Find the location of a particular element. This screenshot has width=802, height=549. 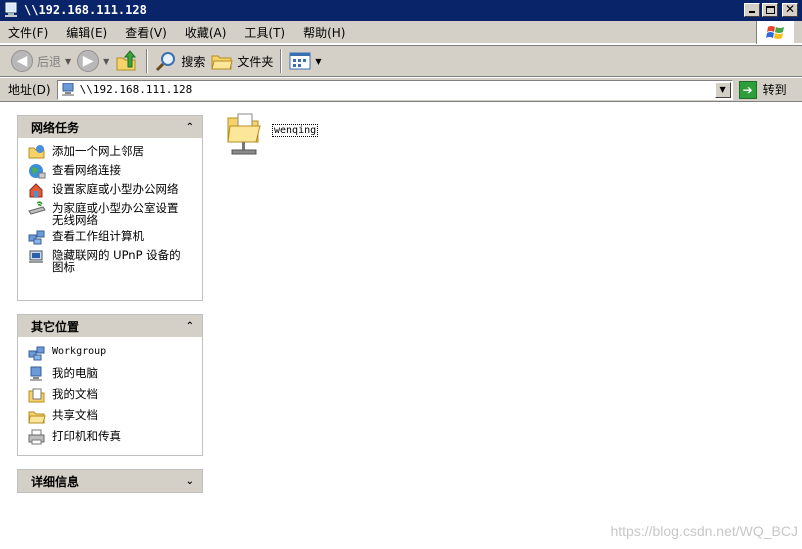

place-shared-documents: 共享文档 is located at coordinates (115, 416).